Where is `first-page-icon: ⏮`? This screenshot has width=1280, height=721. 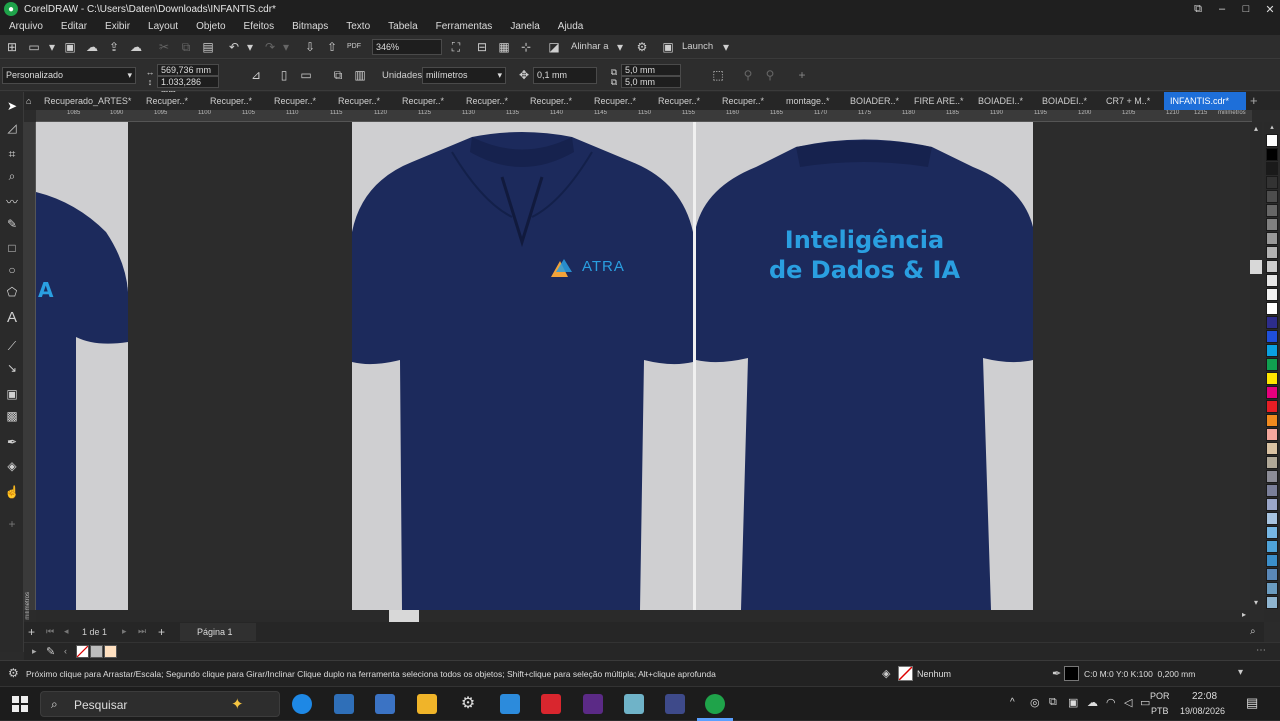 first-page-icon: ⏮ is located at coordinates (50, 631).